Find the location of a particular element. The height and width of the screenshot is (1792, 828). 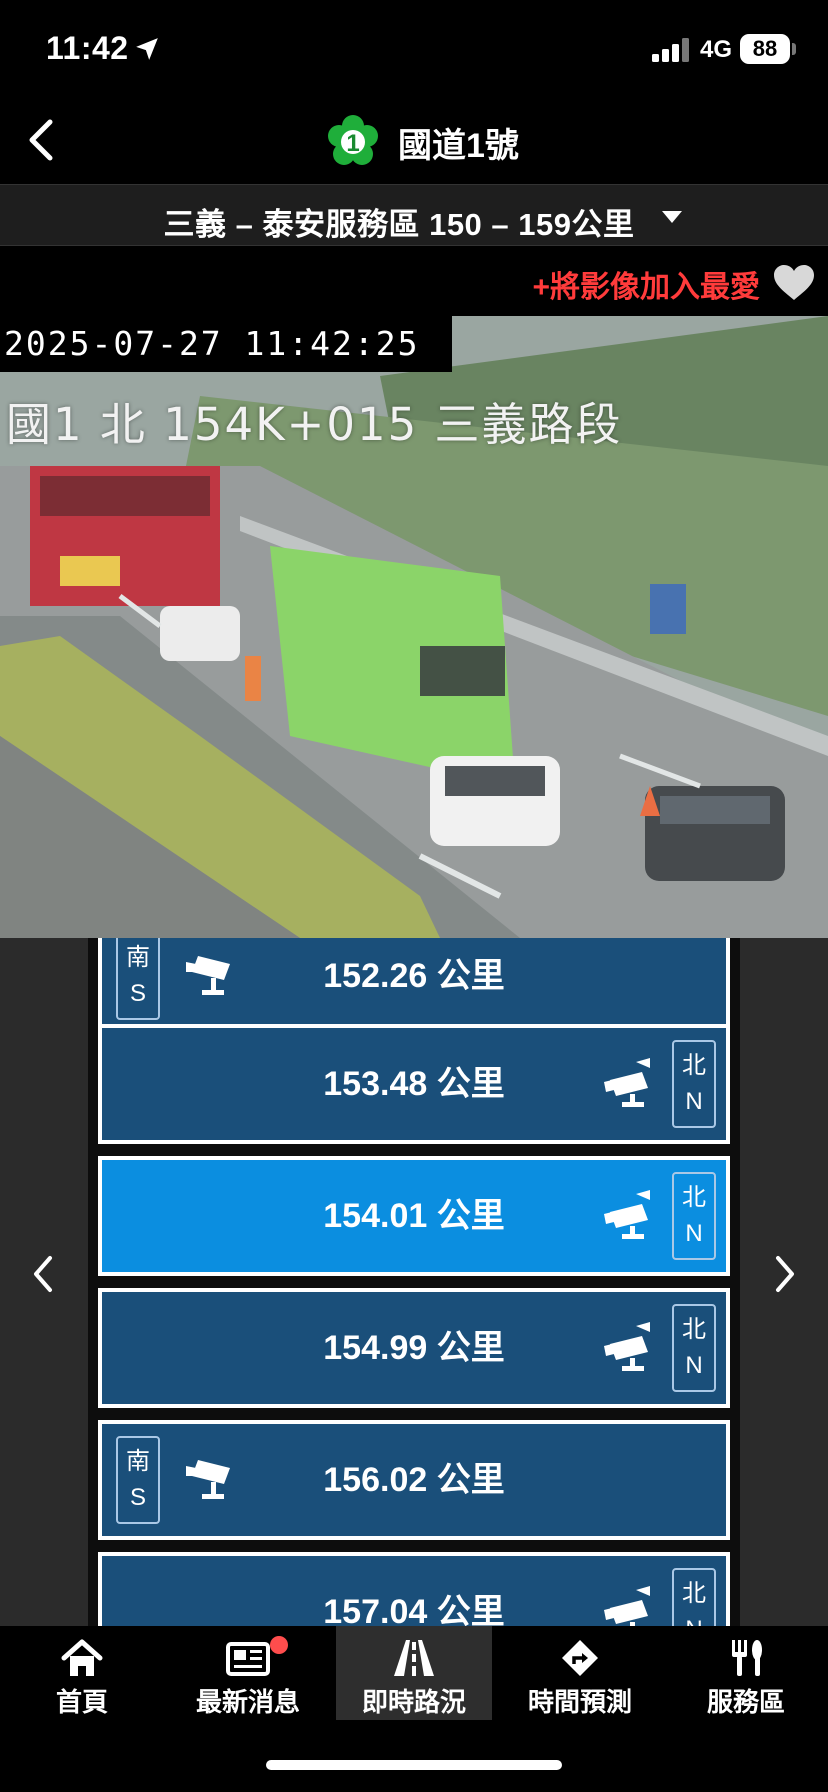

nav-header: 1 國道1號 is located at coordinates (414, 142).